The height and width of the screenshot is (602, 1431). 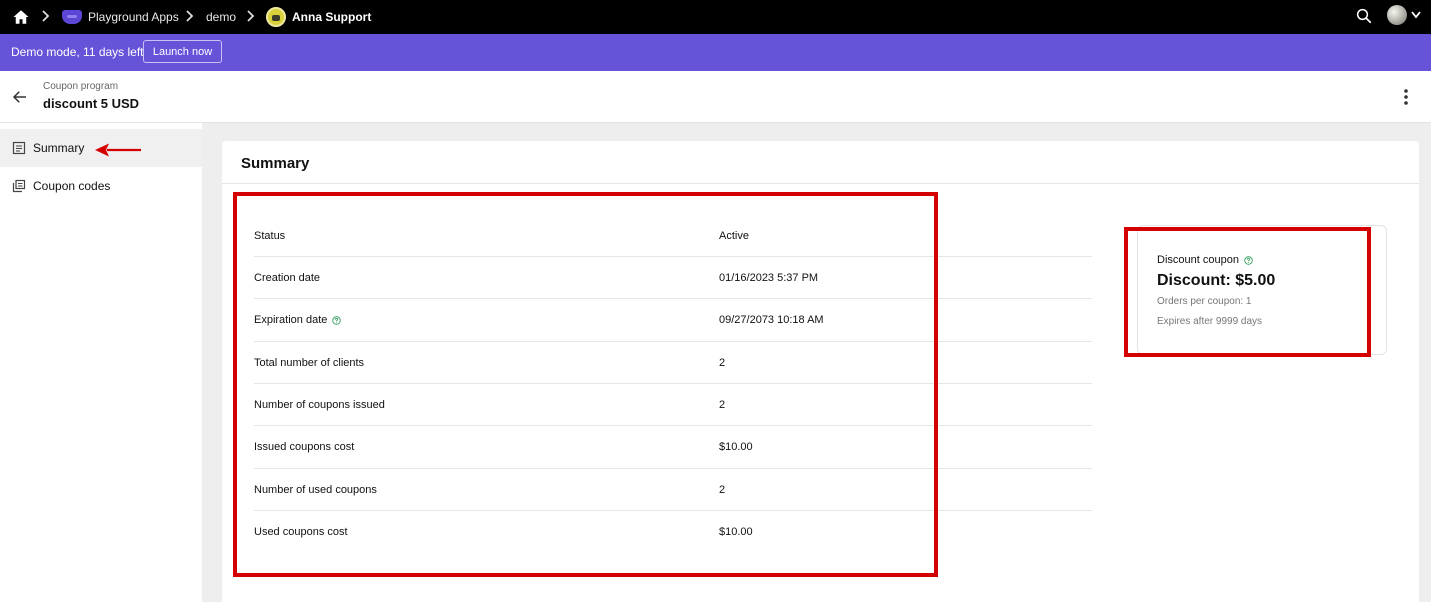 What do you see at coordinates (715, 17) in the screenshot?
I see `top-navigation-bar: Playground Apps demo Anna Support` at bounding box center [715, 17].